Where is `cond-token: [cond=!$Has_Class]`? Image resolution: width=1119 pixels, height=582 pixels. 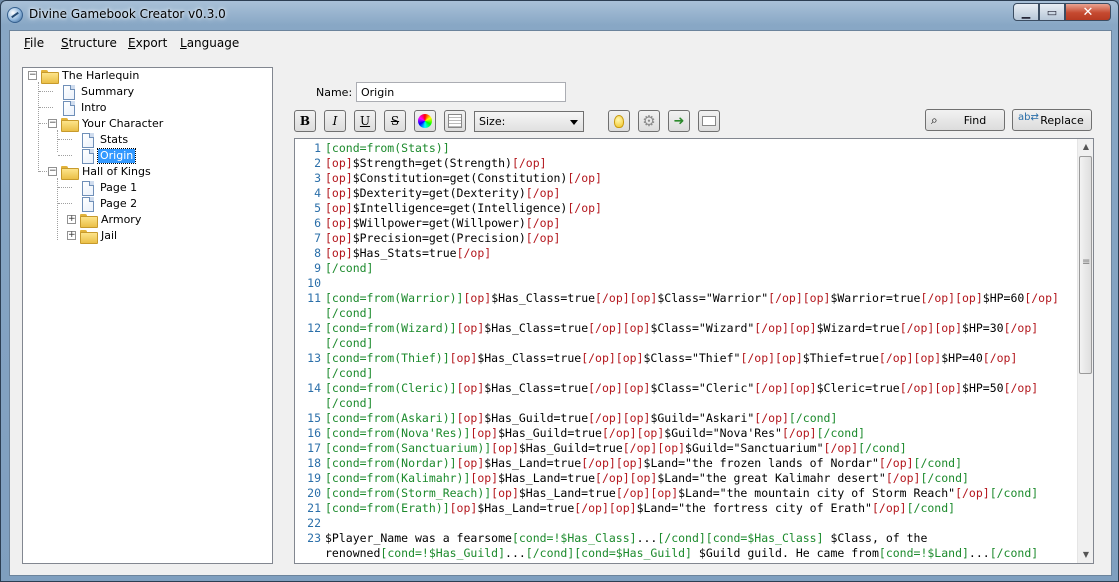 cond-token: [cond=!$Has_Class] is located at coordinates (574, 538).